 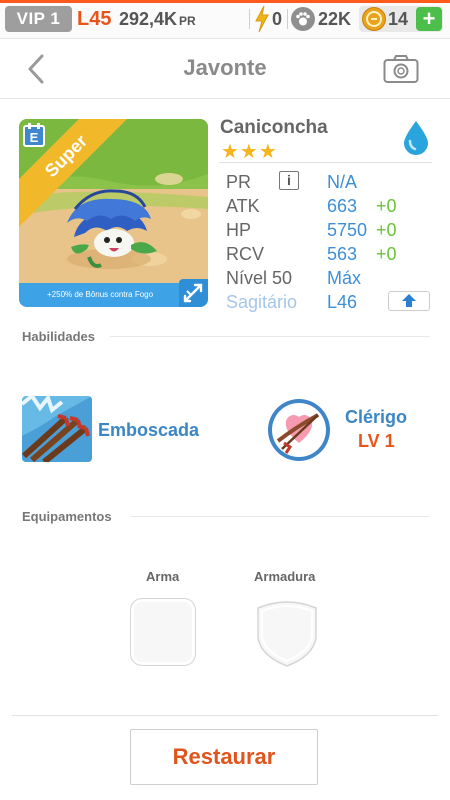 I want to click on vip-badge: VIP 1, so click(x=38, y=19).